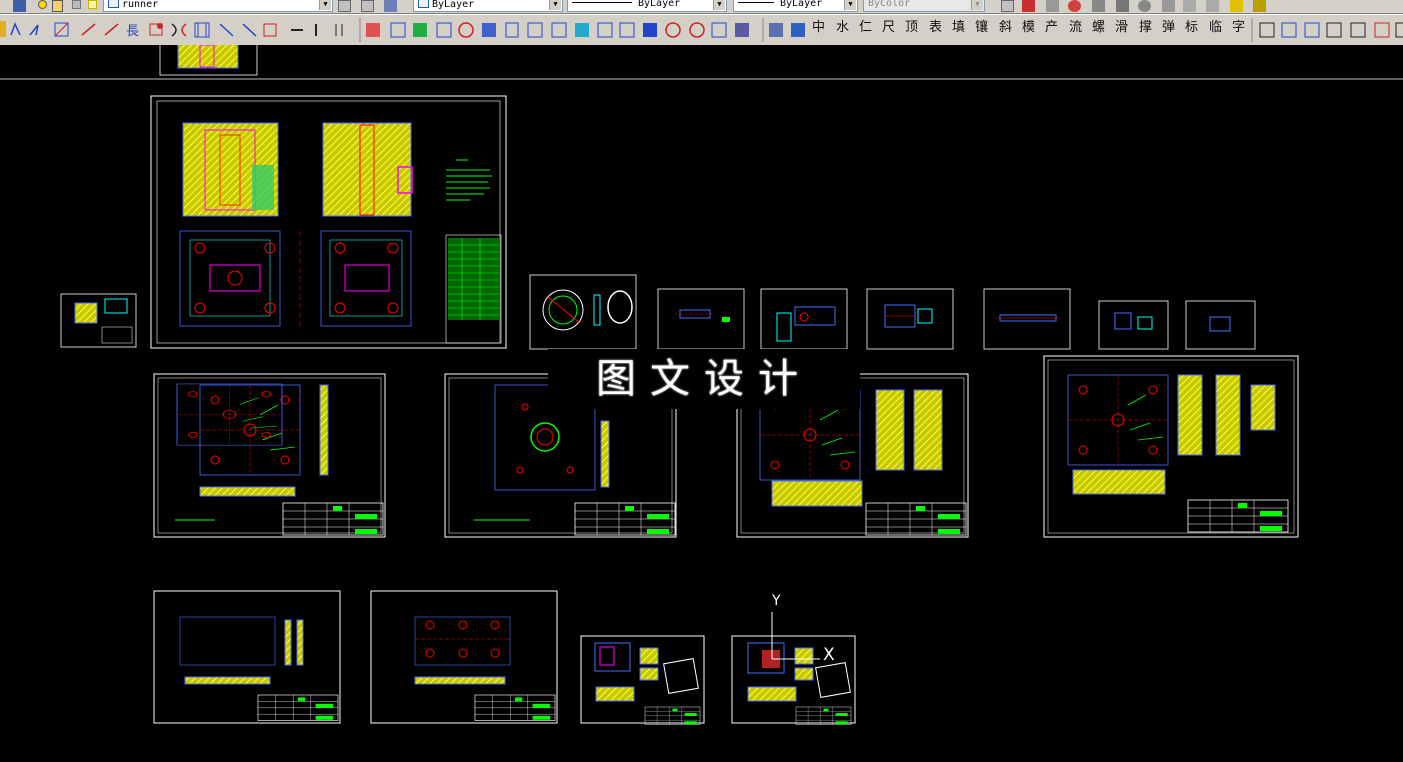 The height and width of the screenshot is (762, 1403). Describe the element at coordinates (1215, 28) in the screenshot. I see `mold-tool-button-18: 临` at that location.